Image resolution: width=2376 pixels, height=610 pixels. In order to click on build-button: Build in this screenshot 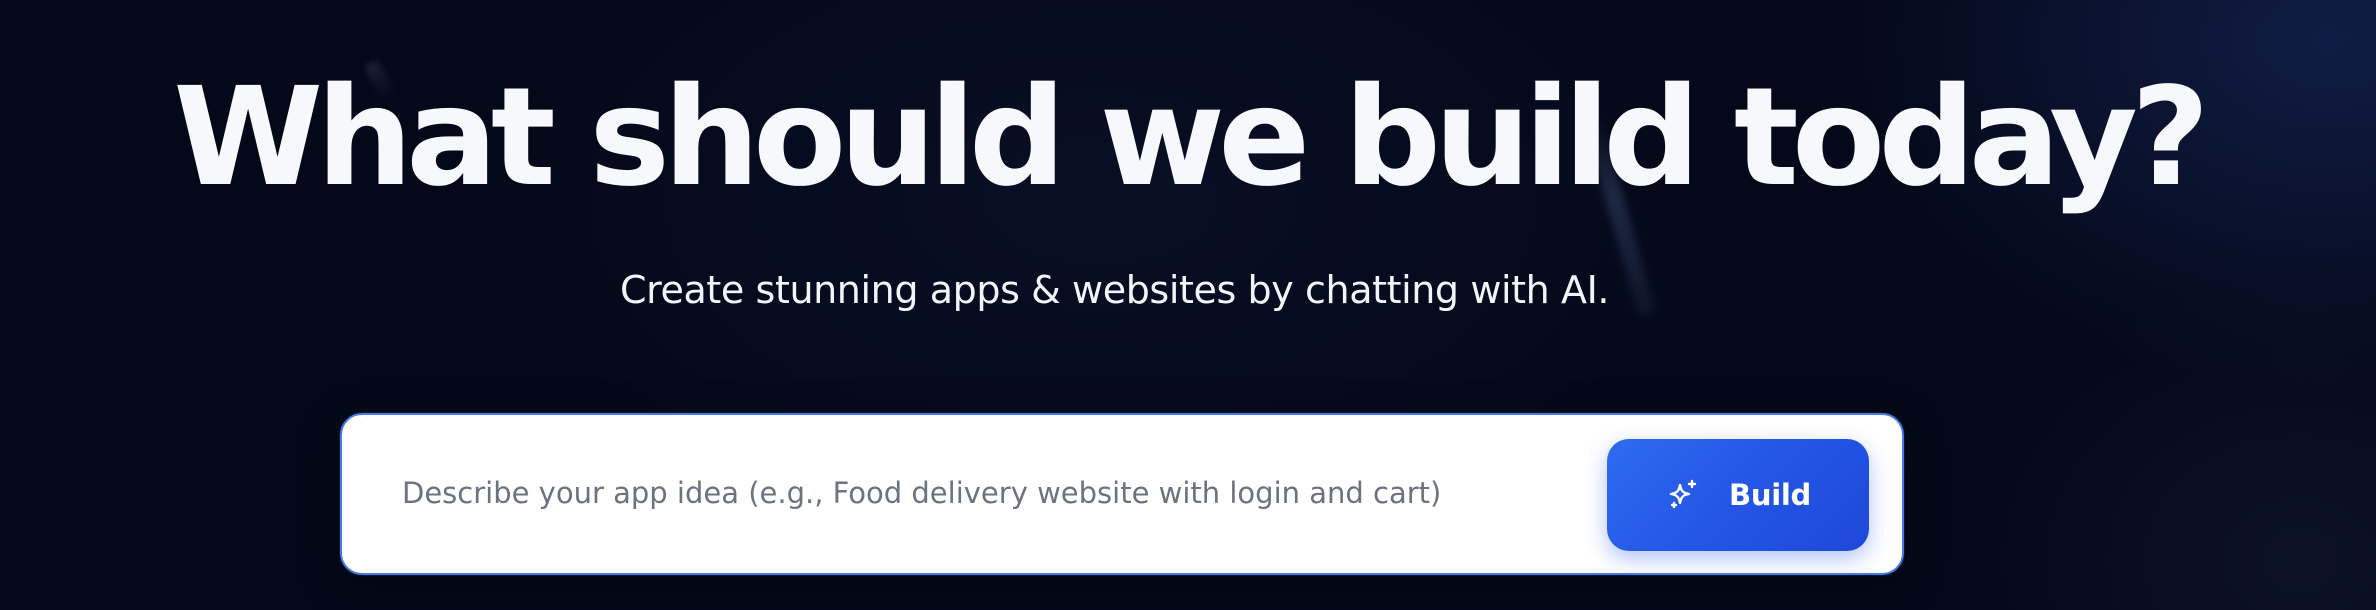, I will do `click(1738, 495)`.